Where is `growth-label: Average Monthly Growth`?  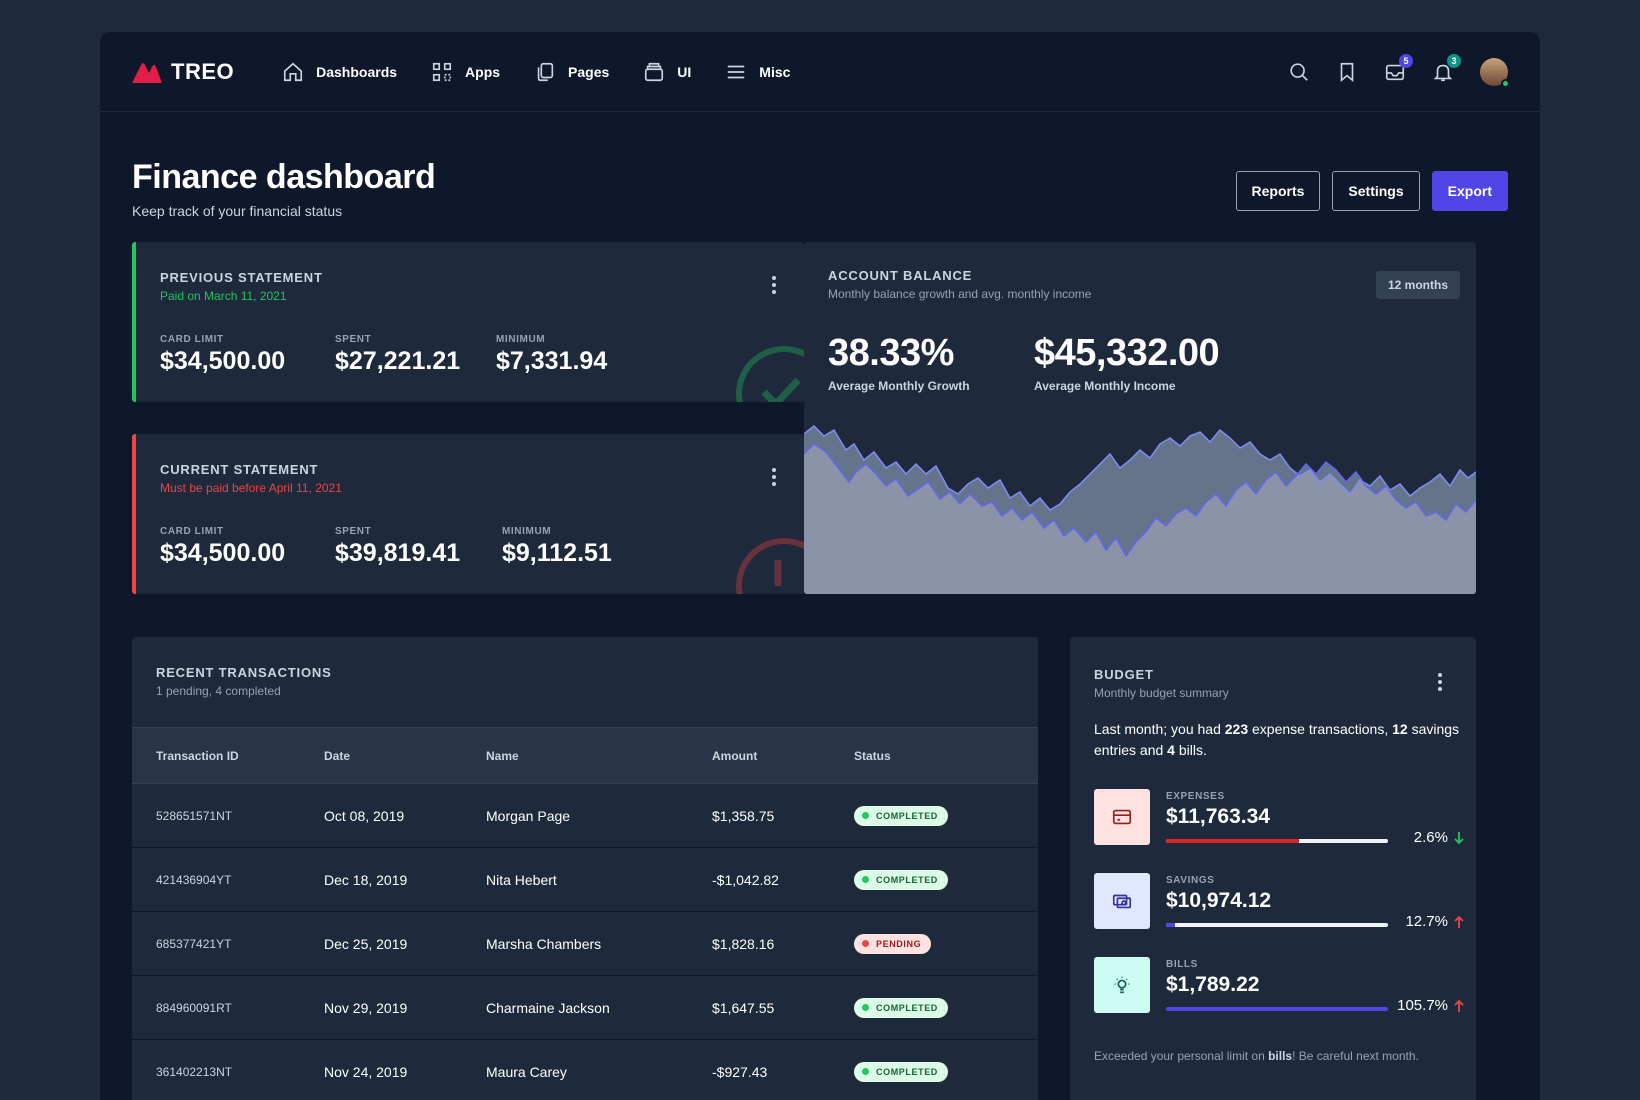
growth-label: Average Monthly Growth is located at coordinates (899, 386).